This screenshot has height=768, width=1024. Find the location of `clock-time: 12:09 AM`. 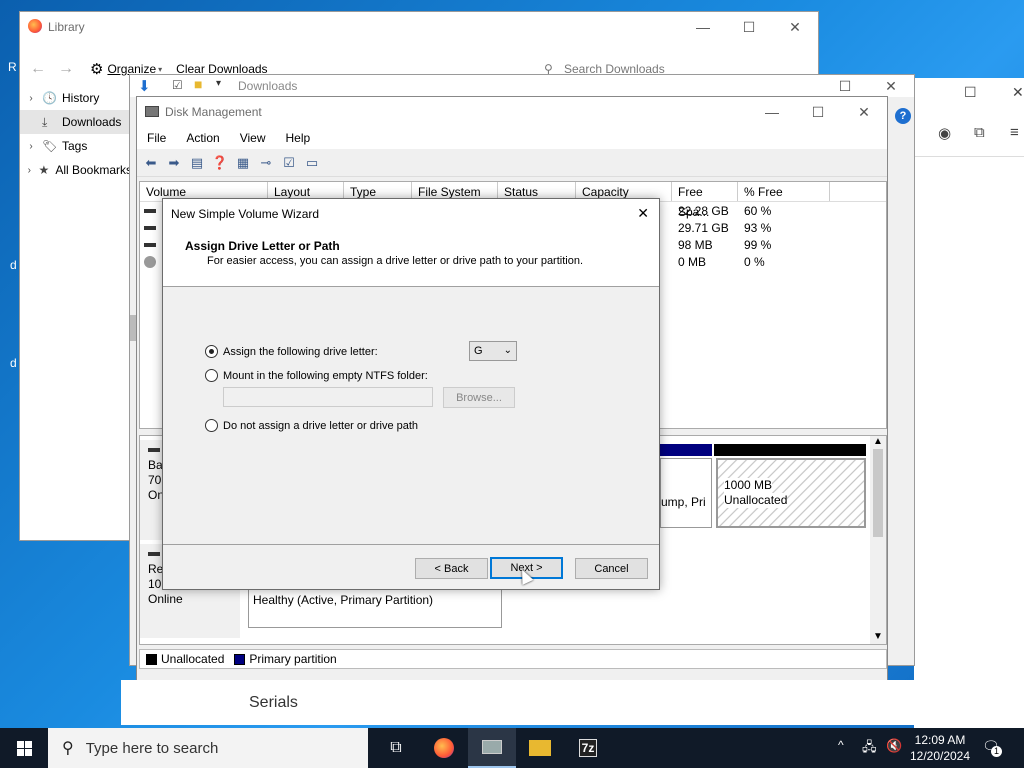

clock-time: 12:09 AM is located at coordinates (940, 740).